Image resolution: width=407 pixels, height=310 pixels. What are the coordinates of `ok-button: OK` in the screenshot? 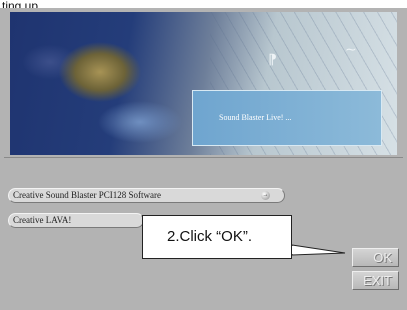 It's located at (375, 257).